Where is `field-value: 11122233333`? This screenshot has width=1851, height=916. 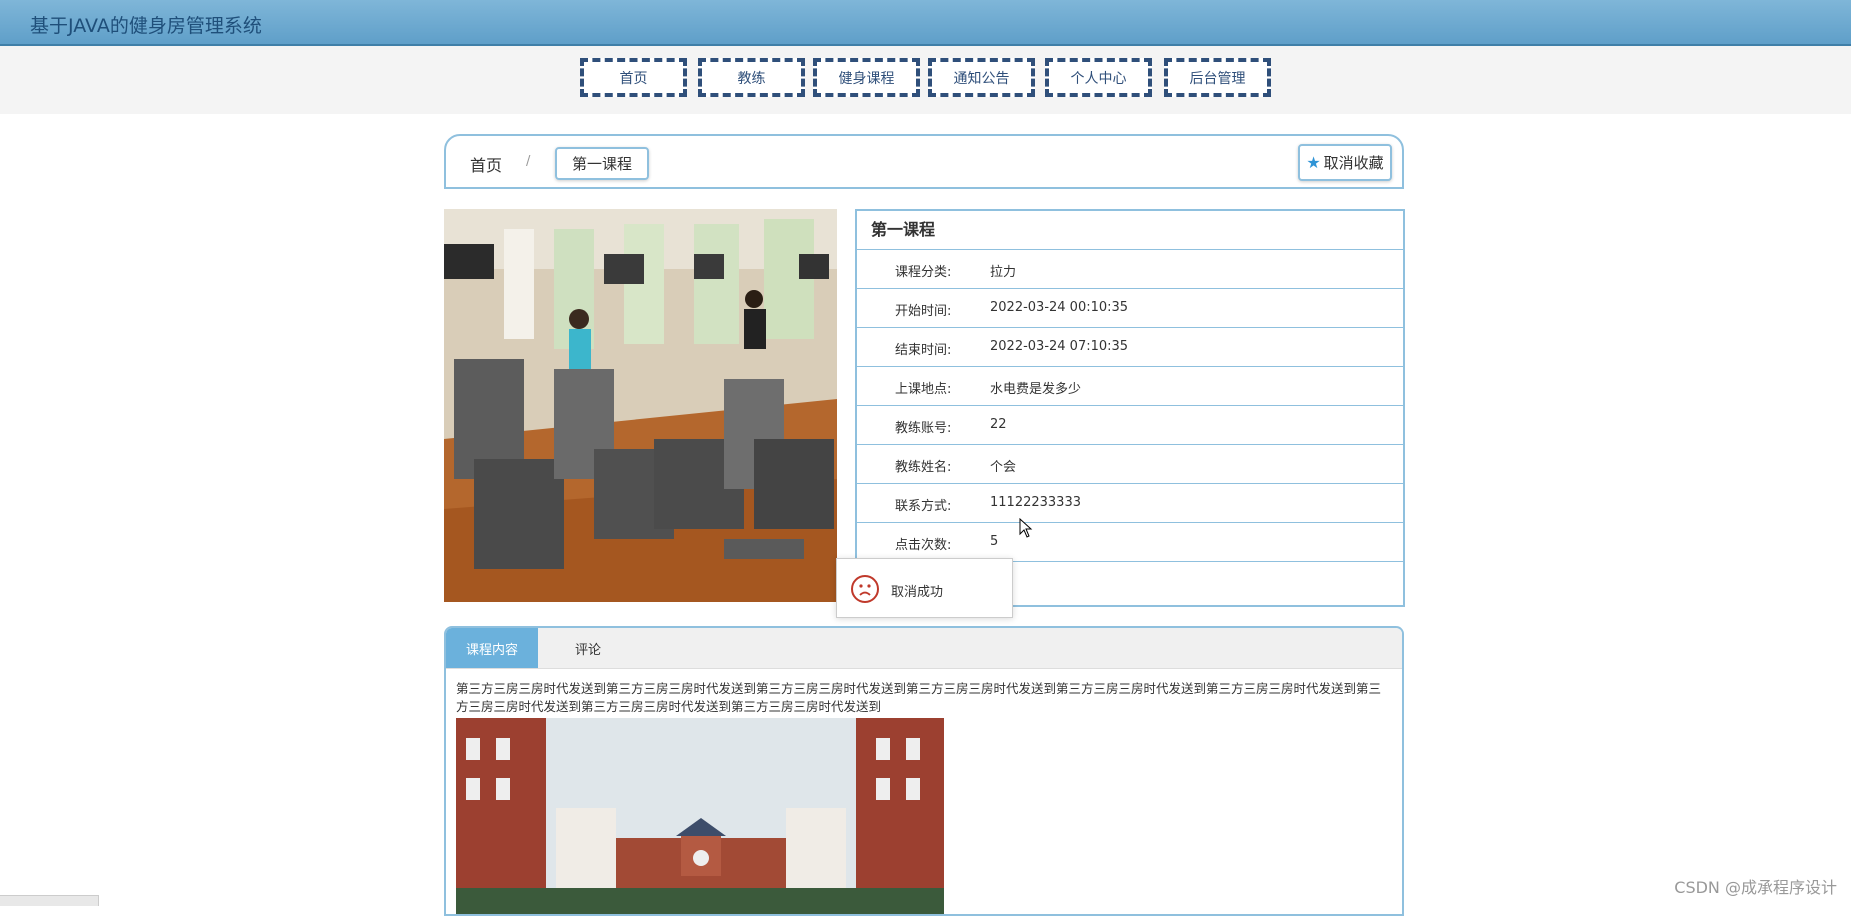 field-value: 11122233333 is located at coordinates (1035, 502).